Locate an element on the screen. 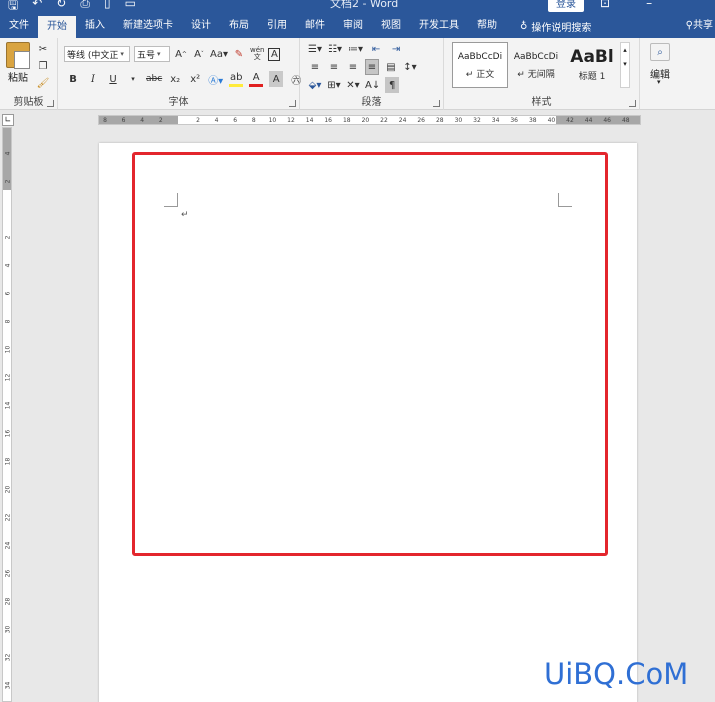 This screenshot has width=715, height=702. tab-3: 新建选项卡 is located at coordinates (148, 26).